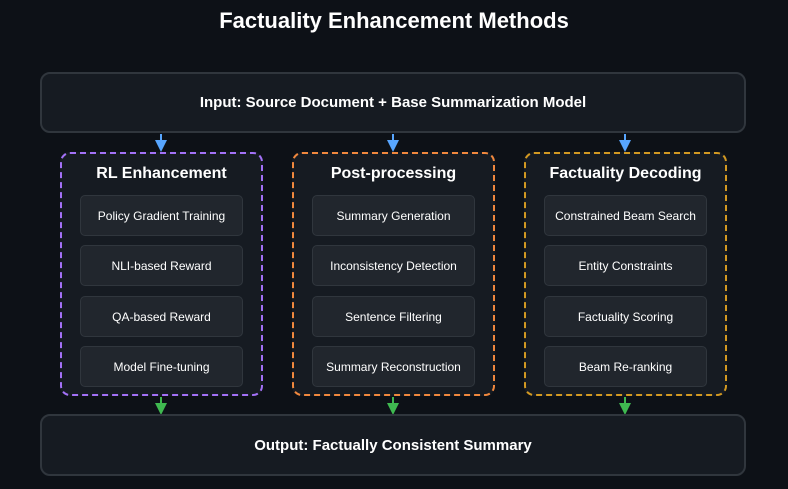 Image resolution: width=788 pixels, height=489 pixels. Describe the element at coordinates (161, 215) in the screenshot. I see `method-step: Policy Gradient Training` at that location.